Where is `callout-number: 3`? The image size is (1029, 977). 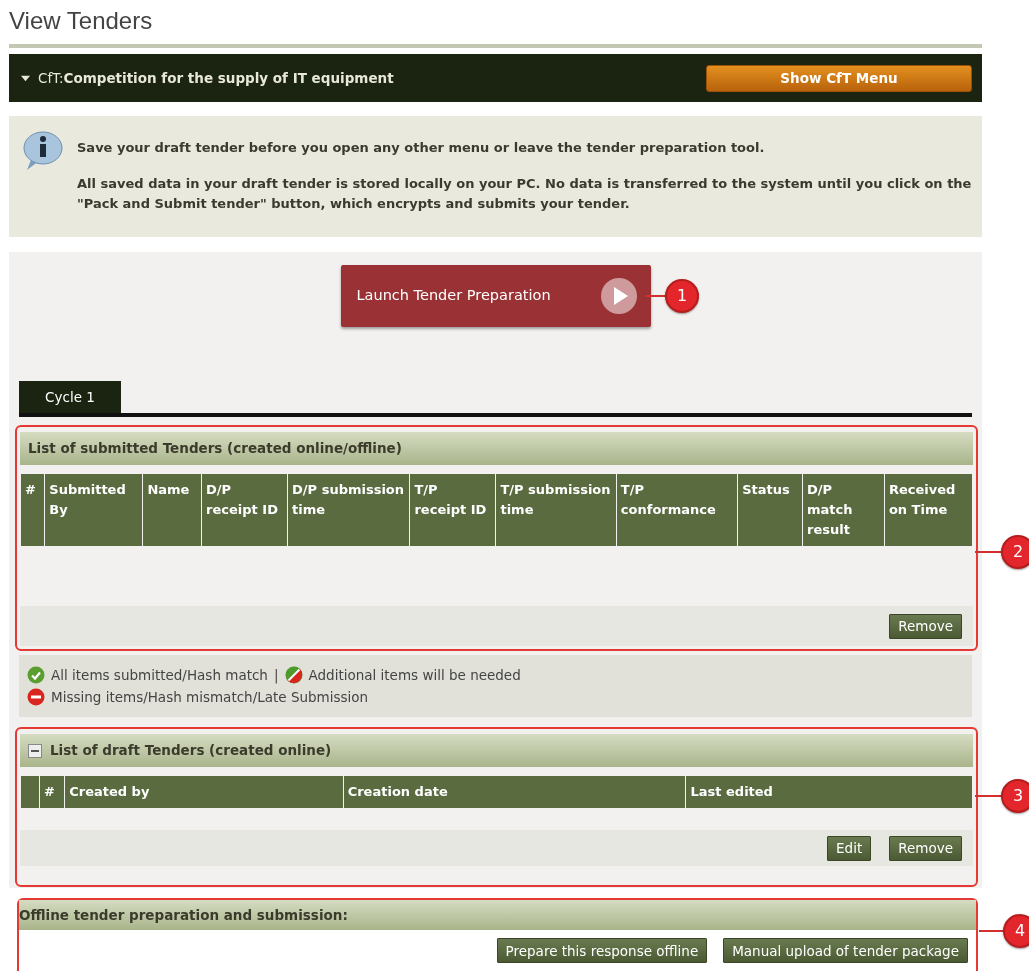
callout-number: 3 is located at coordinates (1015, 796).